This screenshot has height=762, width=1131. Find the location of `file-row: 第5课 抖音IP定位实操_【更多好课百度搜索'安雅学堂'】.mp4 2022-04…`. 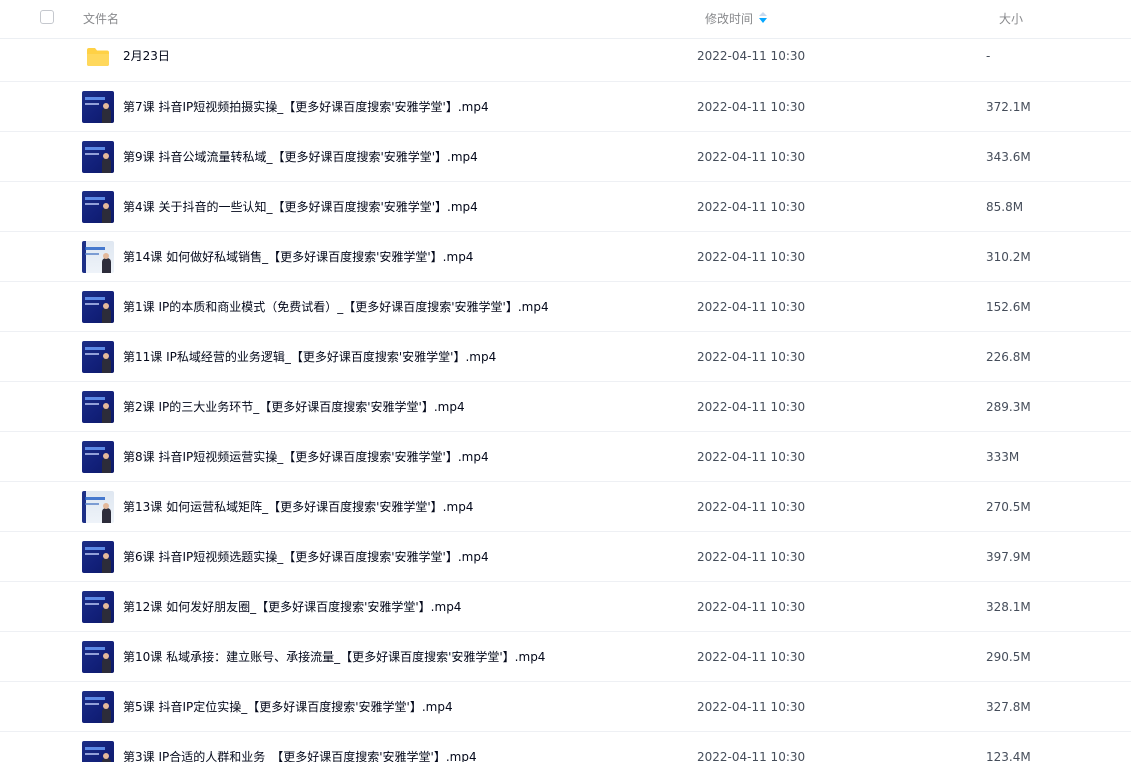

file-row: 第5课 抖音IP定位实操_【更多好课百度搜索'安雅学堂'】.mp4 2022-04… is located at coordinates (565, 707).